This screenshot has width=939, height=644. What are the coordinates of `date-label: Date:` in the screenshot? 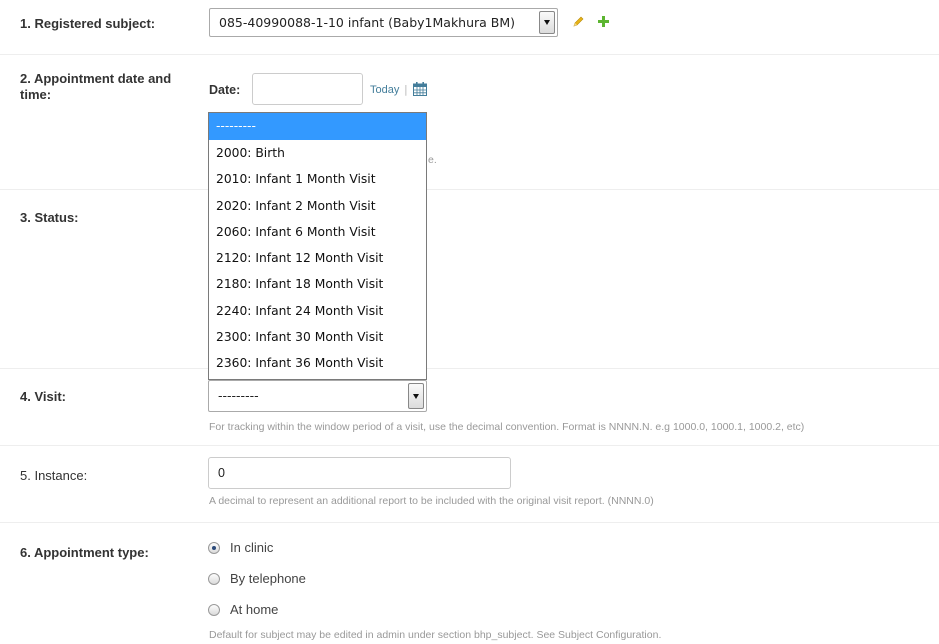 It's located at (225, 90).